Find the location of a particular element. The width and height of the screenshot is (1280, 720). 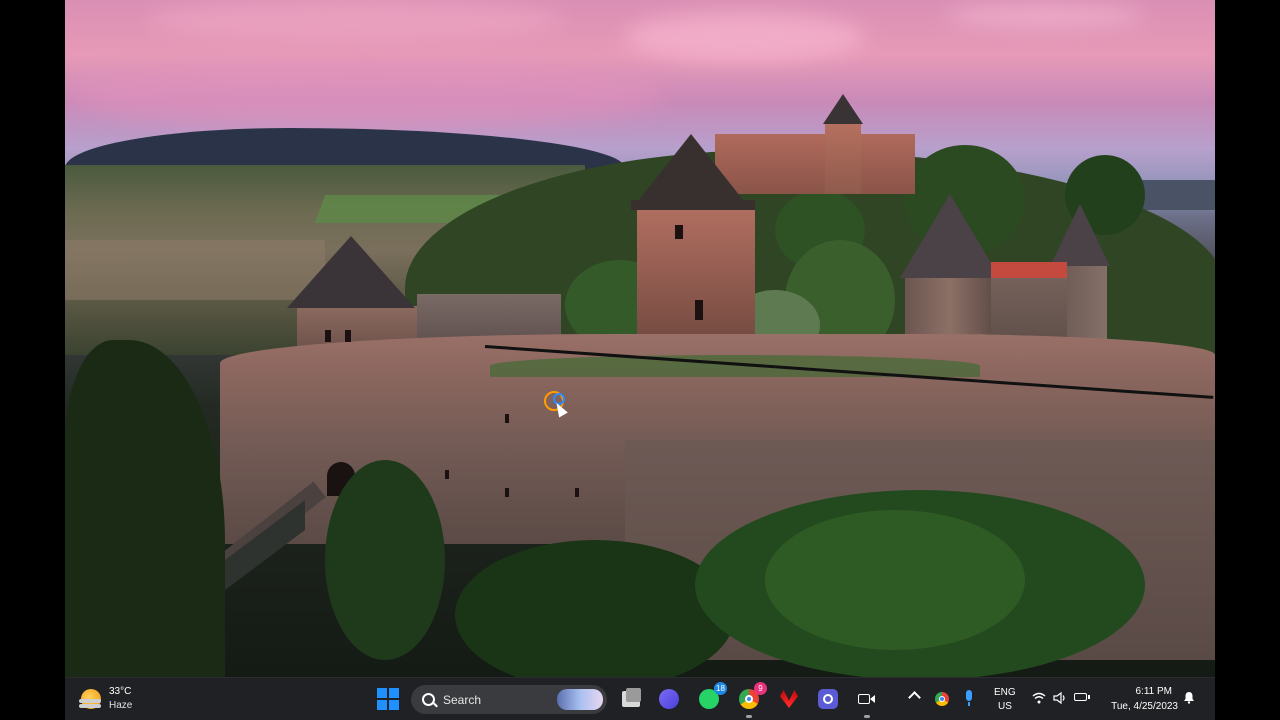

meet-app-glyph is located at coordinates (669, 699).